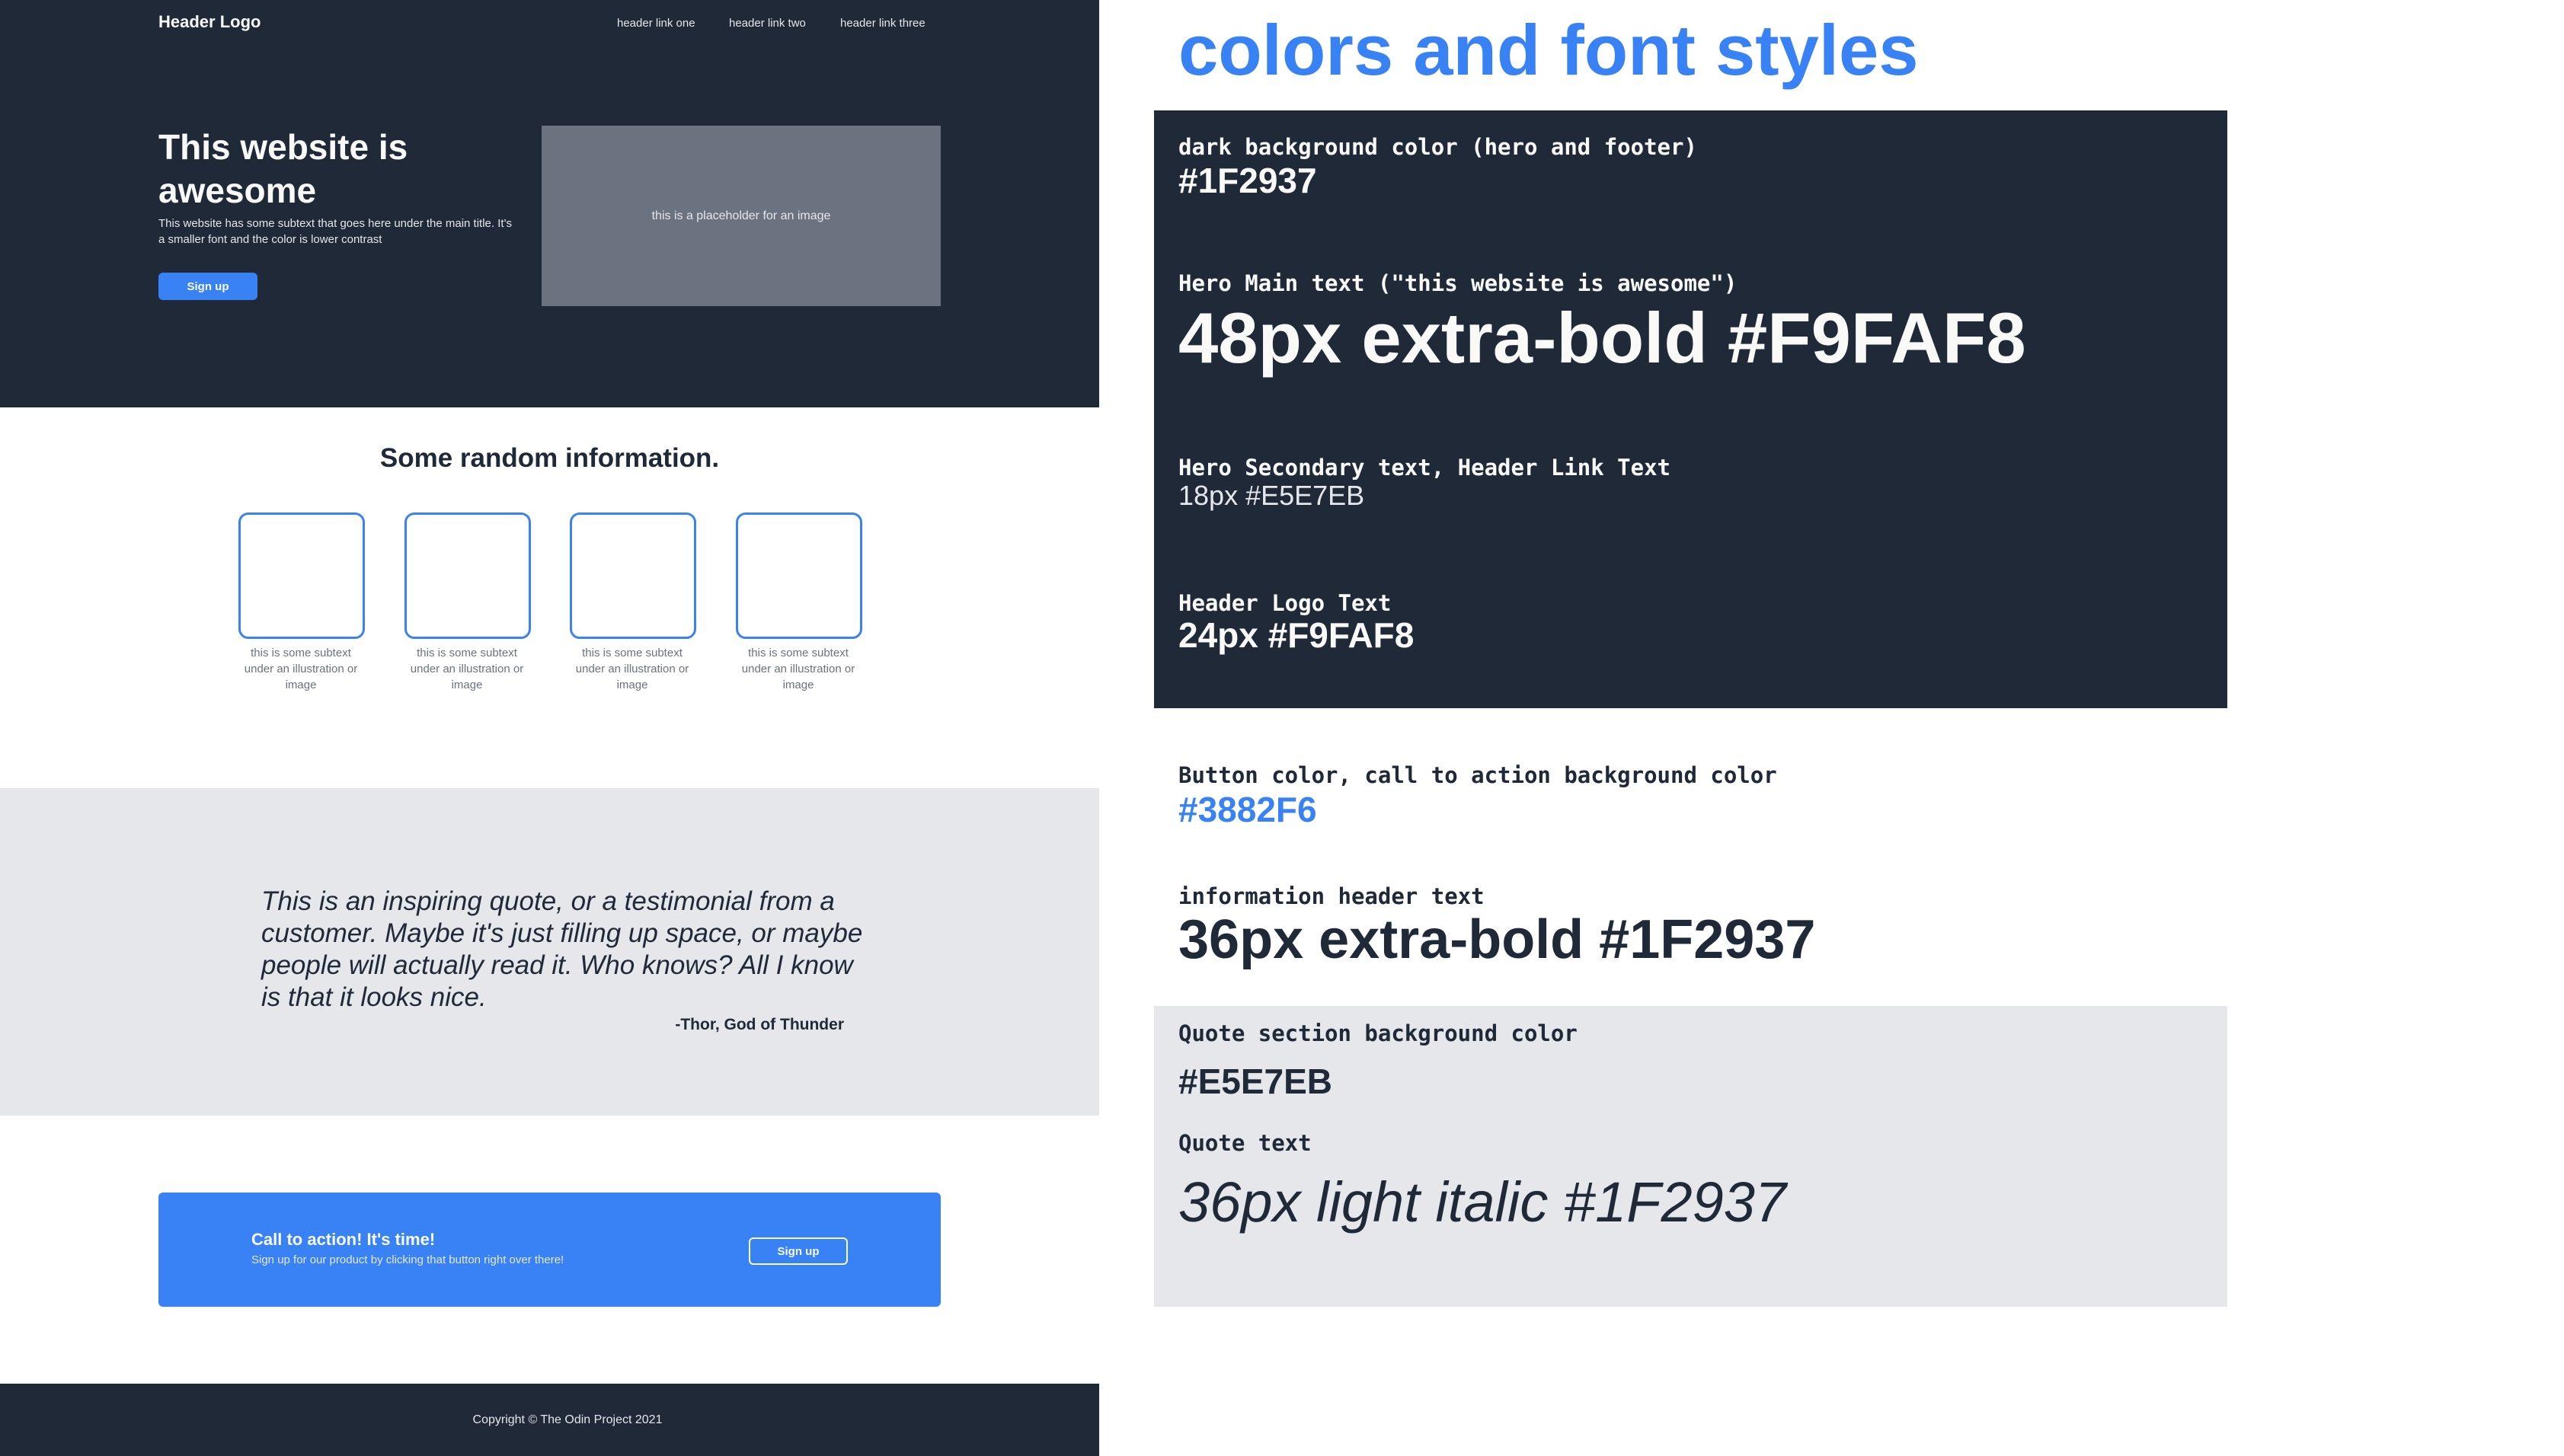 The width and height of the screenshot is (2564, 1456). Describe the element at coordinates (1245, 1143) in the screenshot. I see `style-label-quote-text: Quote text` at that location.